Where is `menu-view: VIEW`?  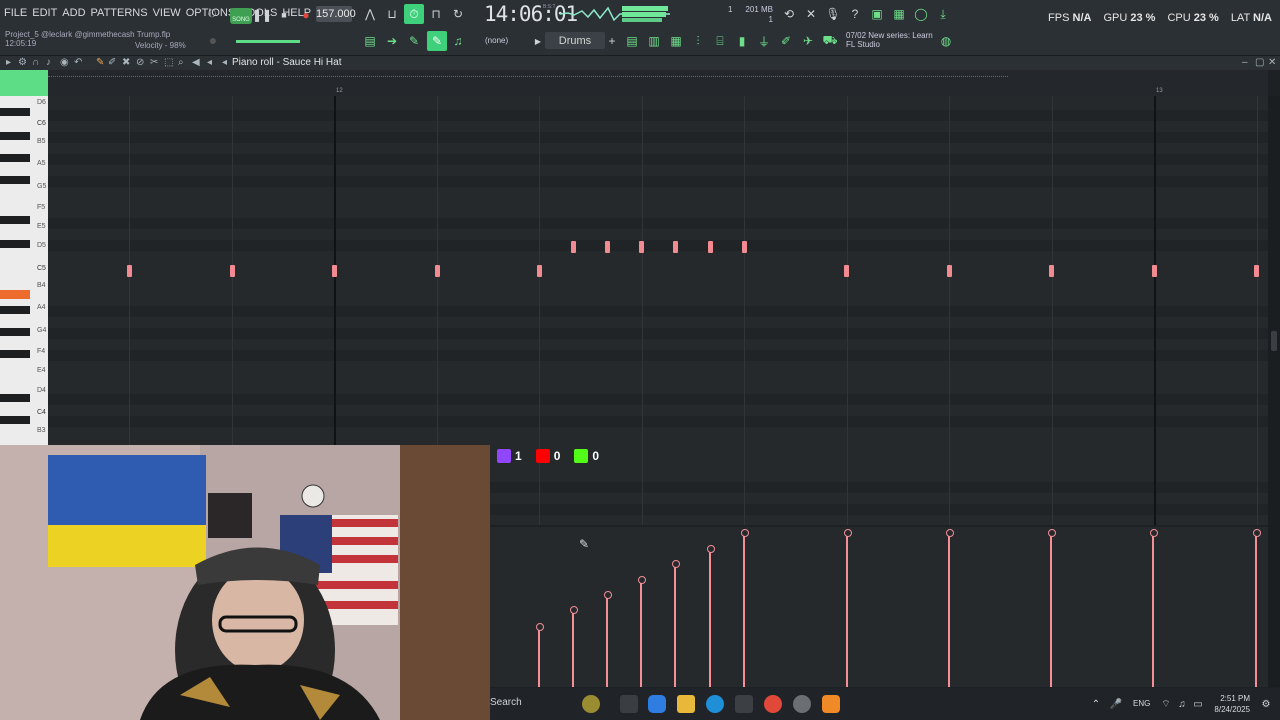
menu-view: VIEW is located at coordinates (167, 13).